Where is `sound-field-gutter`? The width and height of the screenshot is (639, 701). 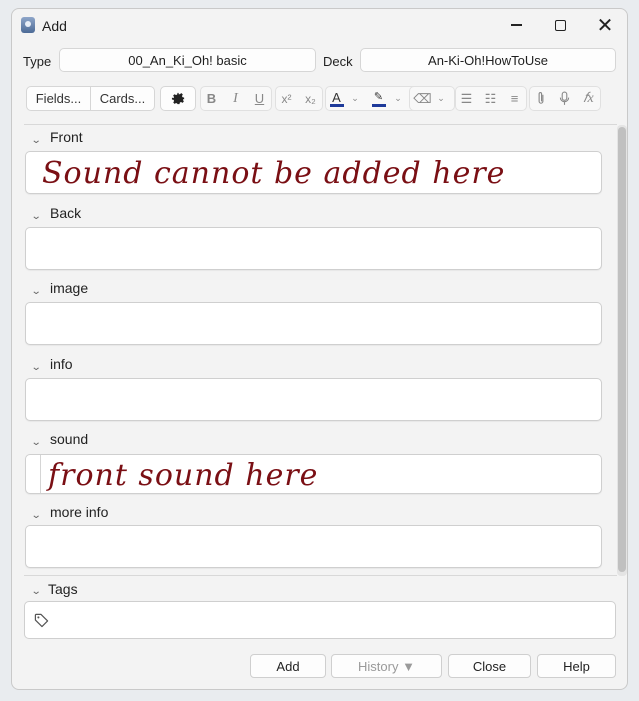 sound-field-gutter is located at coordinates (40, 474).